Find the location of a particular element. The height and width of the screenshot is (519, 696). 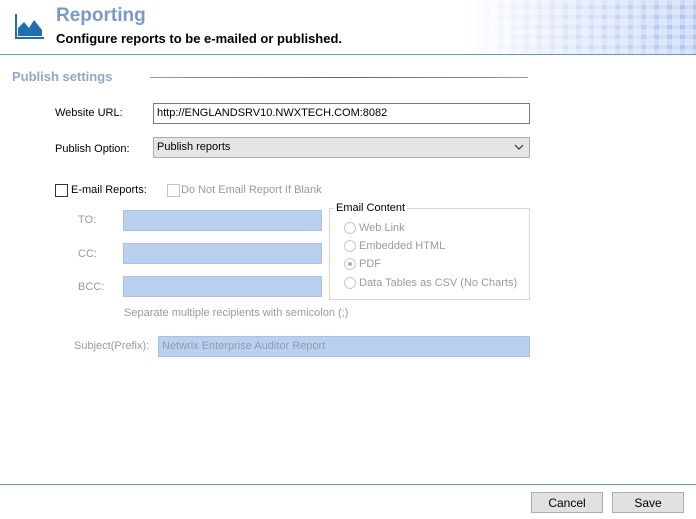

bcc-label: BCC: is located at coordinates (91, 287).